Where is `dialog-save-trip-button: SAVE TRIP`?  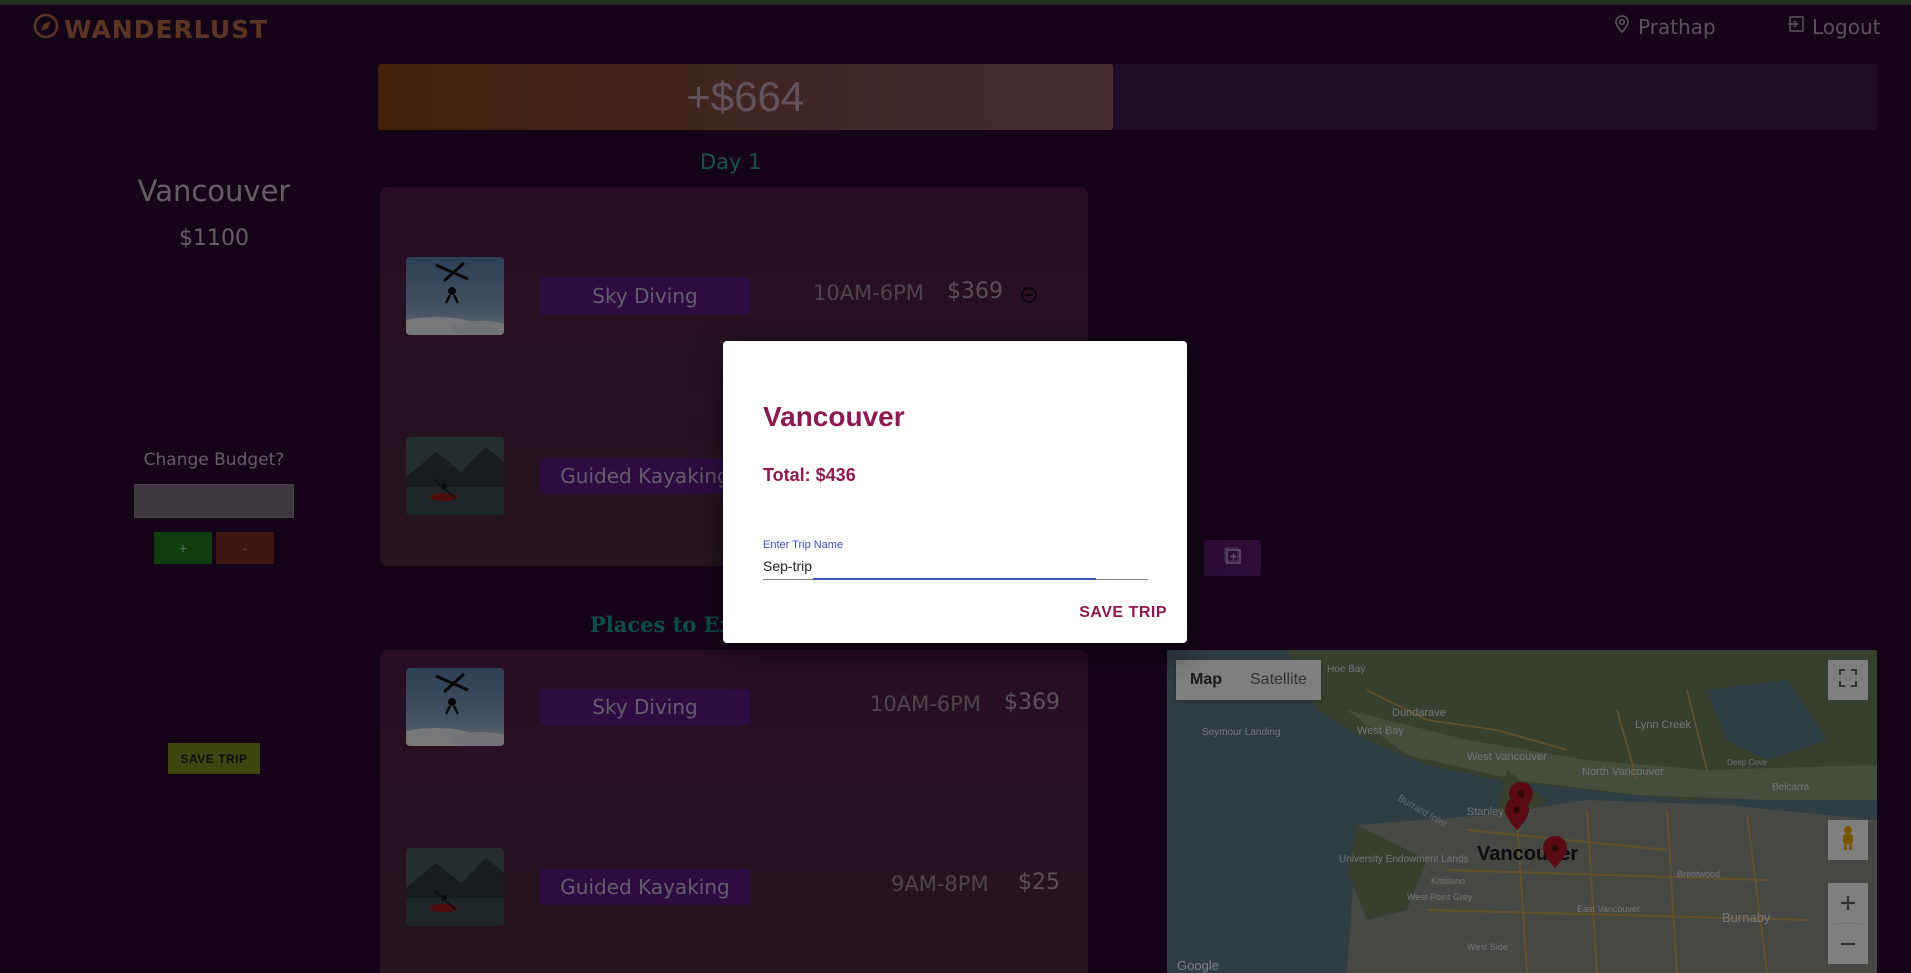
dialog-save-trip-button: SAVE TRIP is located at coordinates (1123, 613).